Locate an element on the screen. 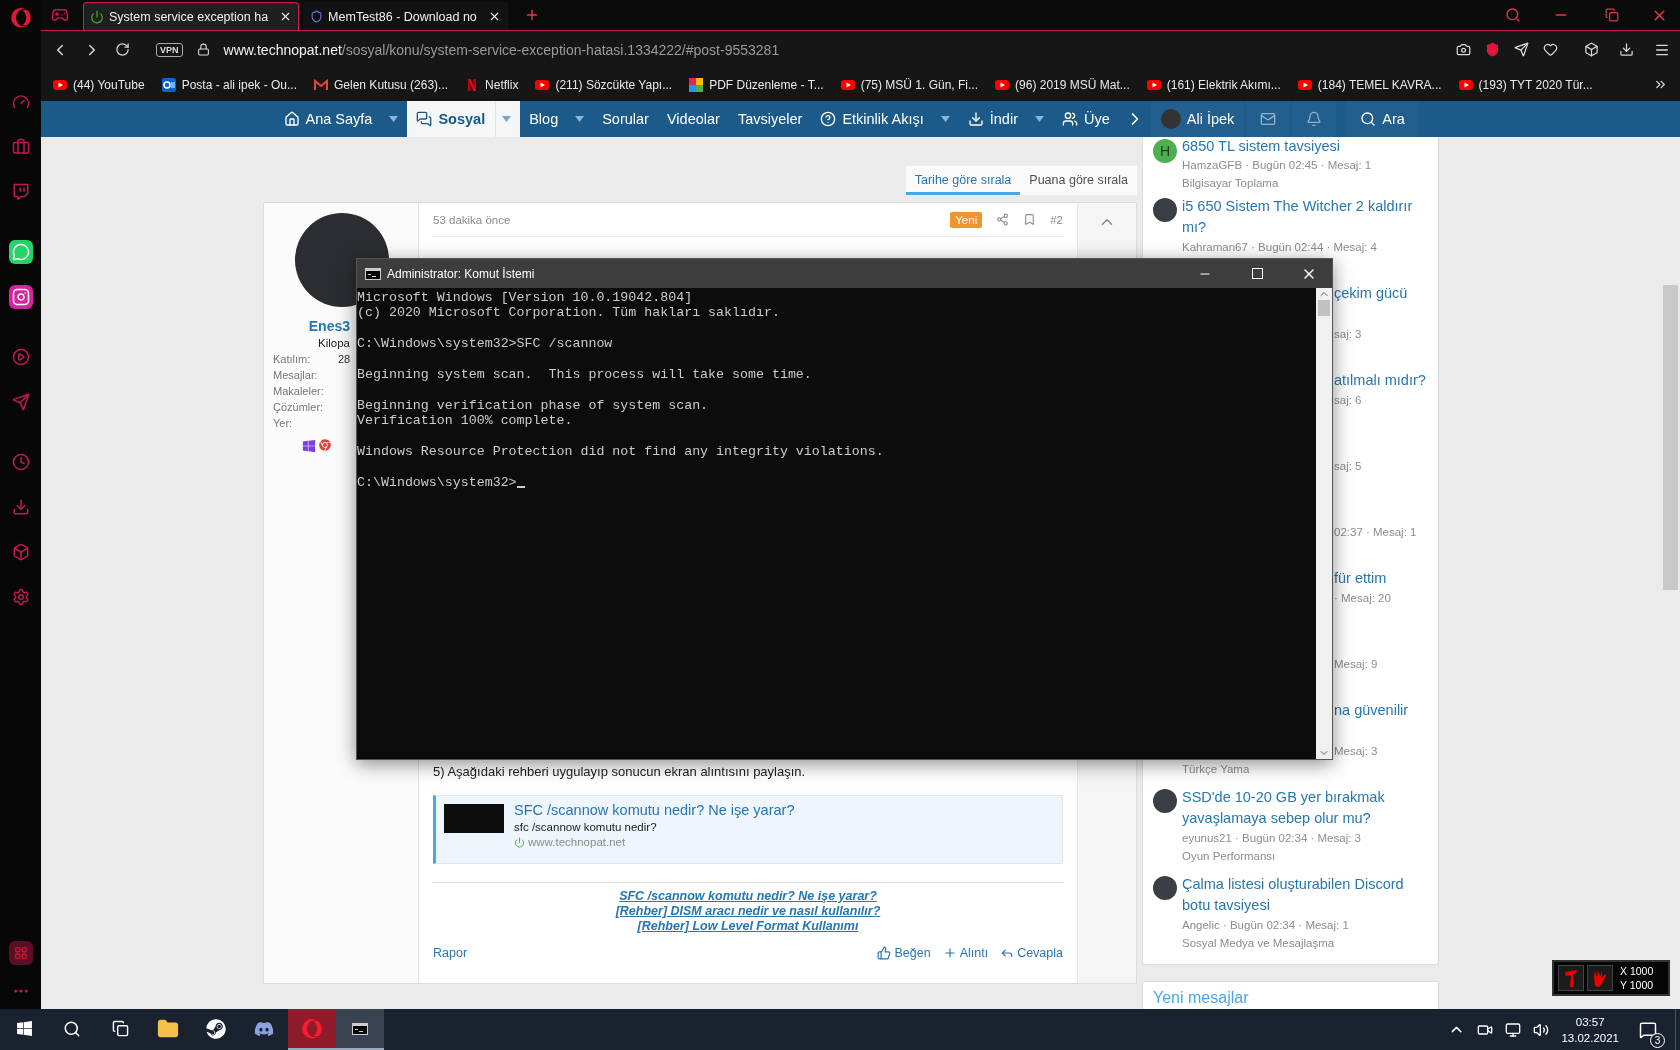  preview-title: SFC /scannow komutu nedir? Ne işe yarar? is located at coordinates (654, 810).